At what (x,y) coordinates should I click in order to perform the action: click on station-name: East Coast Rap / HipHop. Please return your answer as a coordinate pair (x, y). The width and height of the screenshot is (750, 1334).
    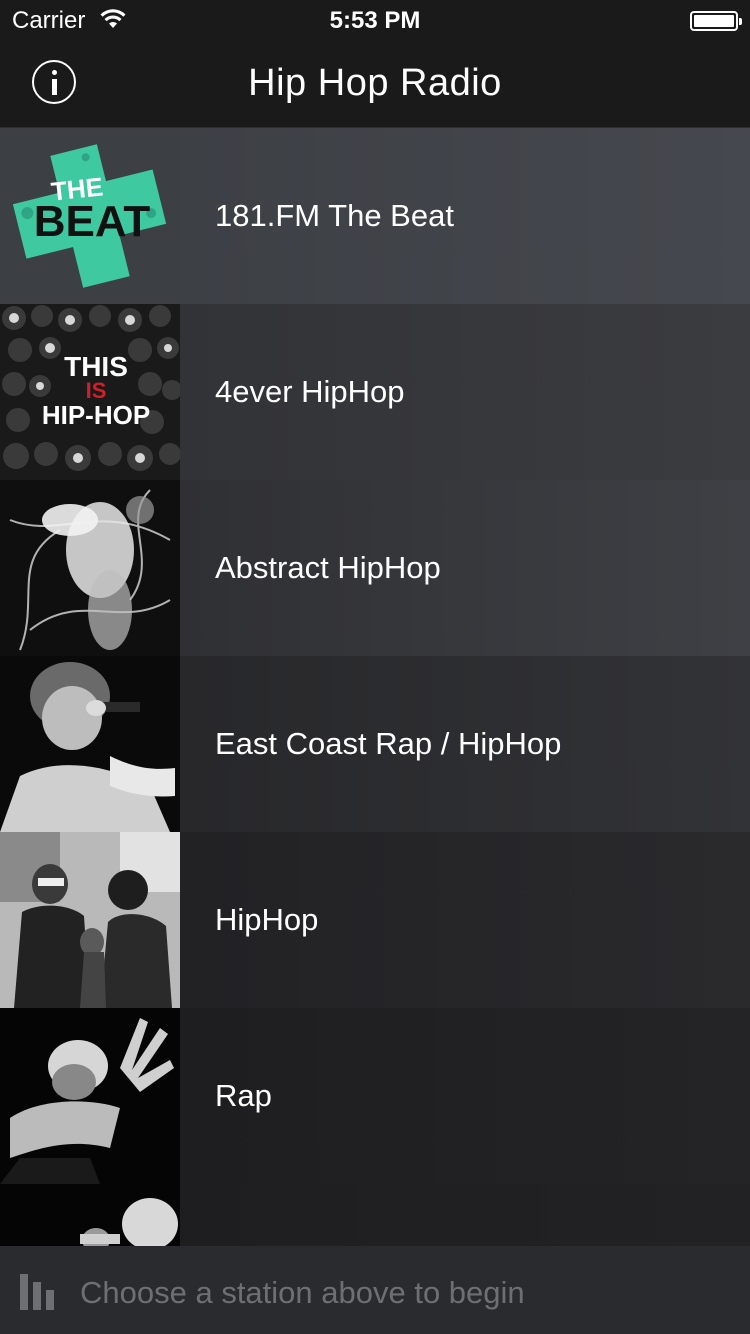
    Looking at the image, I should click on (388, 743).